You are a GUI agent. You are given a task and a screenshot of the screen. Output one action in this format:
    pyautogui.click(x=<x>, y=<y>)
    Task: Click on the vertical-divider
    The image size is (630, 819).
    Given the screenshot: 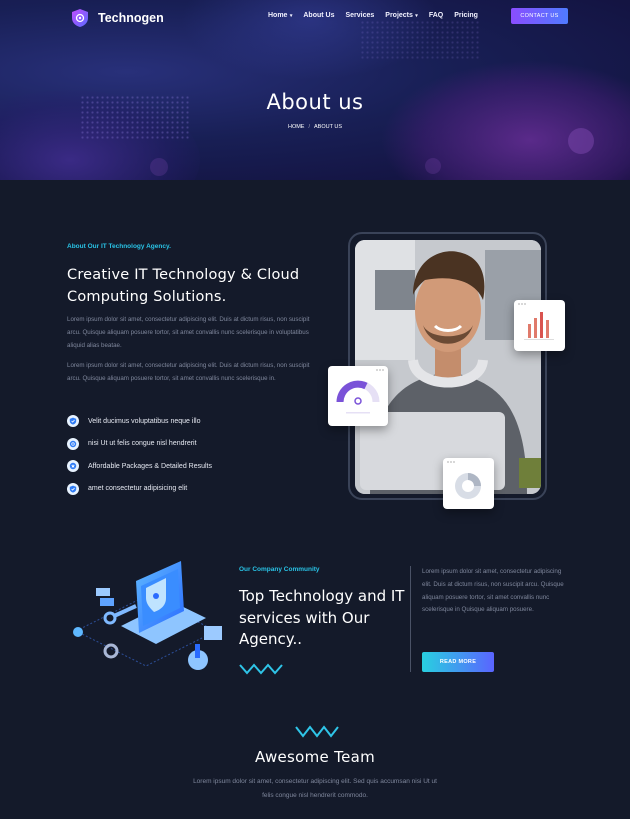 What is the action you would take?
    pyautogui.click(x=410, y=619)
    